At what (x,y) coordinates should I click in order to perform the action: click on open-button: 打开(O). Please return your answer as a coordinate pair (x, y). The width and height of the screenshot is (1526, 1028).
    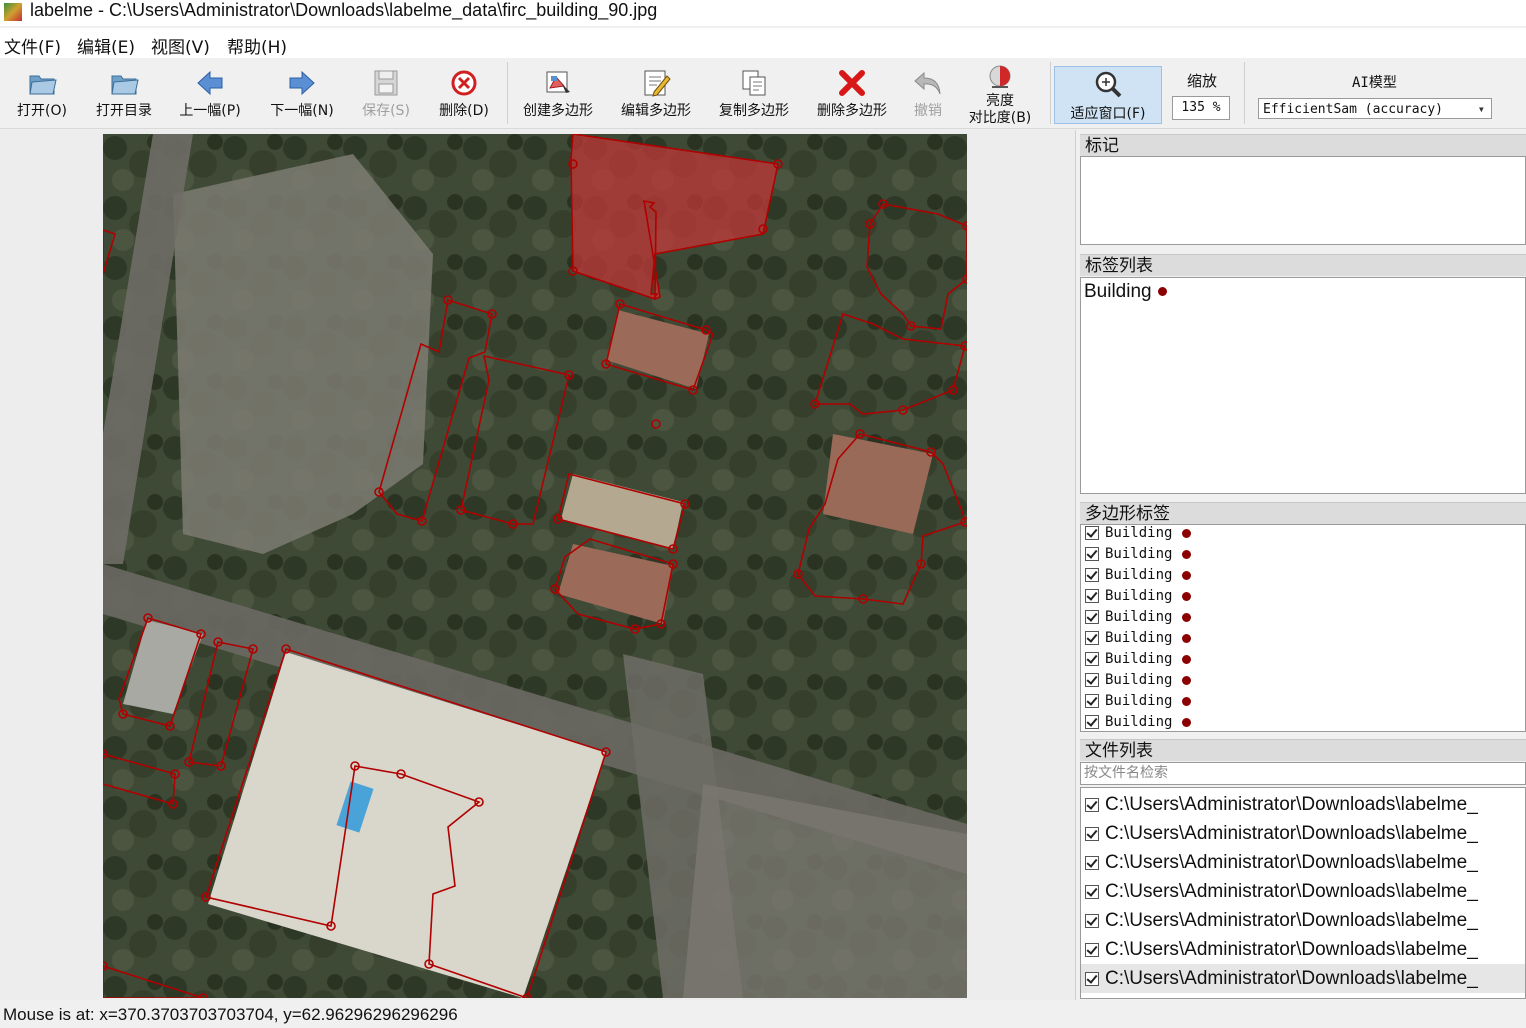
    Looking at the image, I should click on (42, 92).